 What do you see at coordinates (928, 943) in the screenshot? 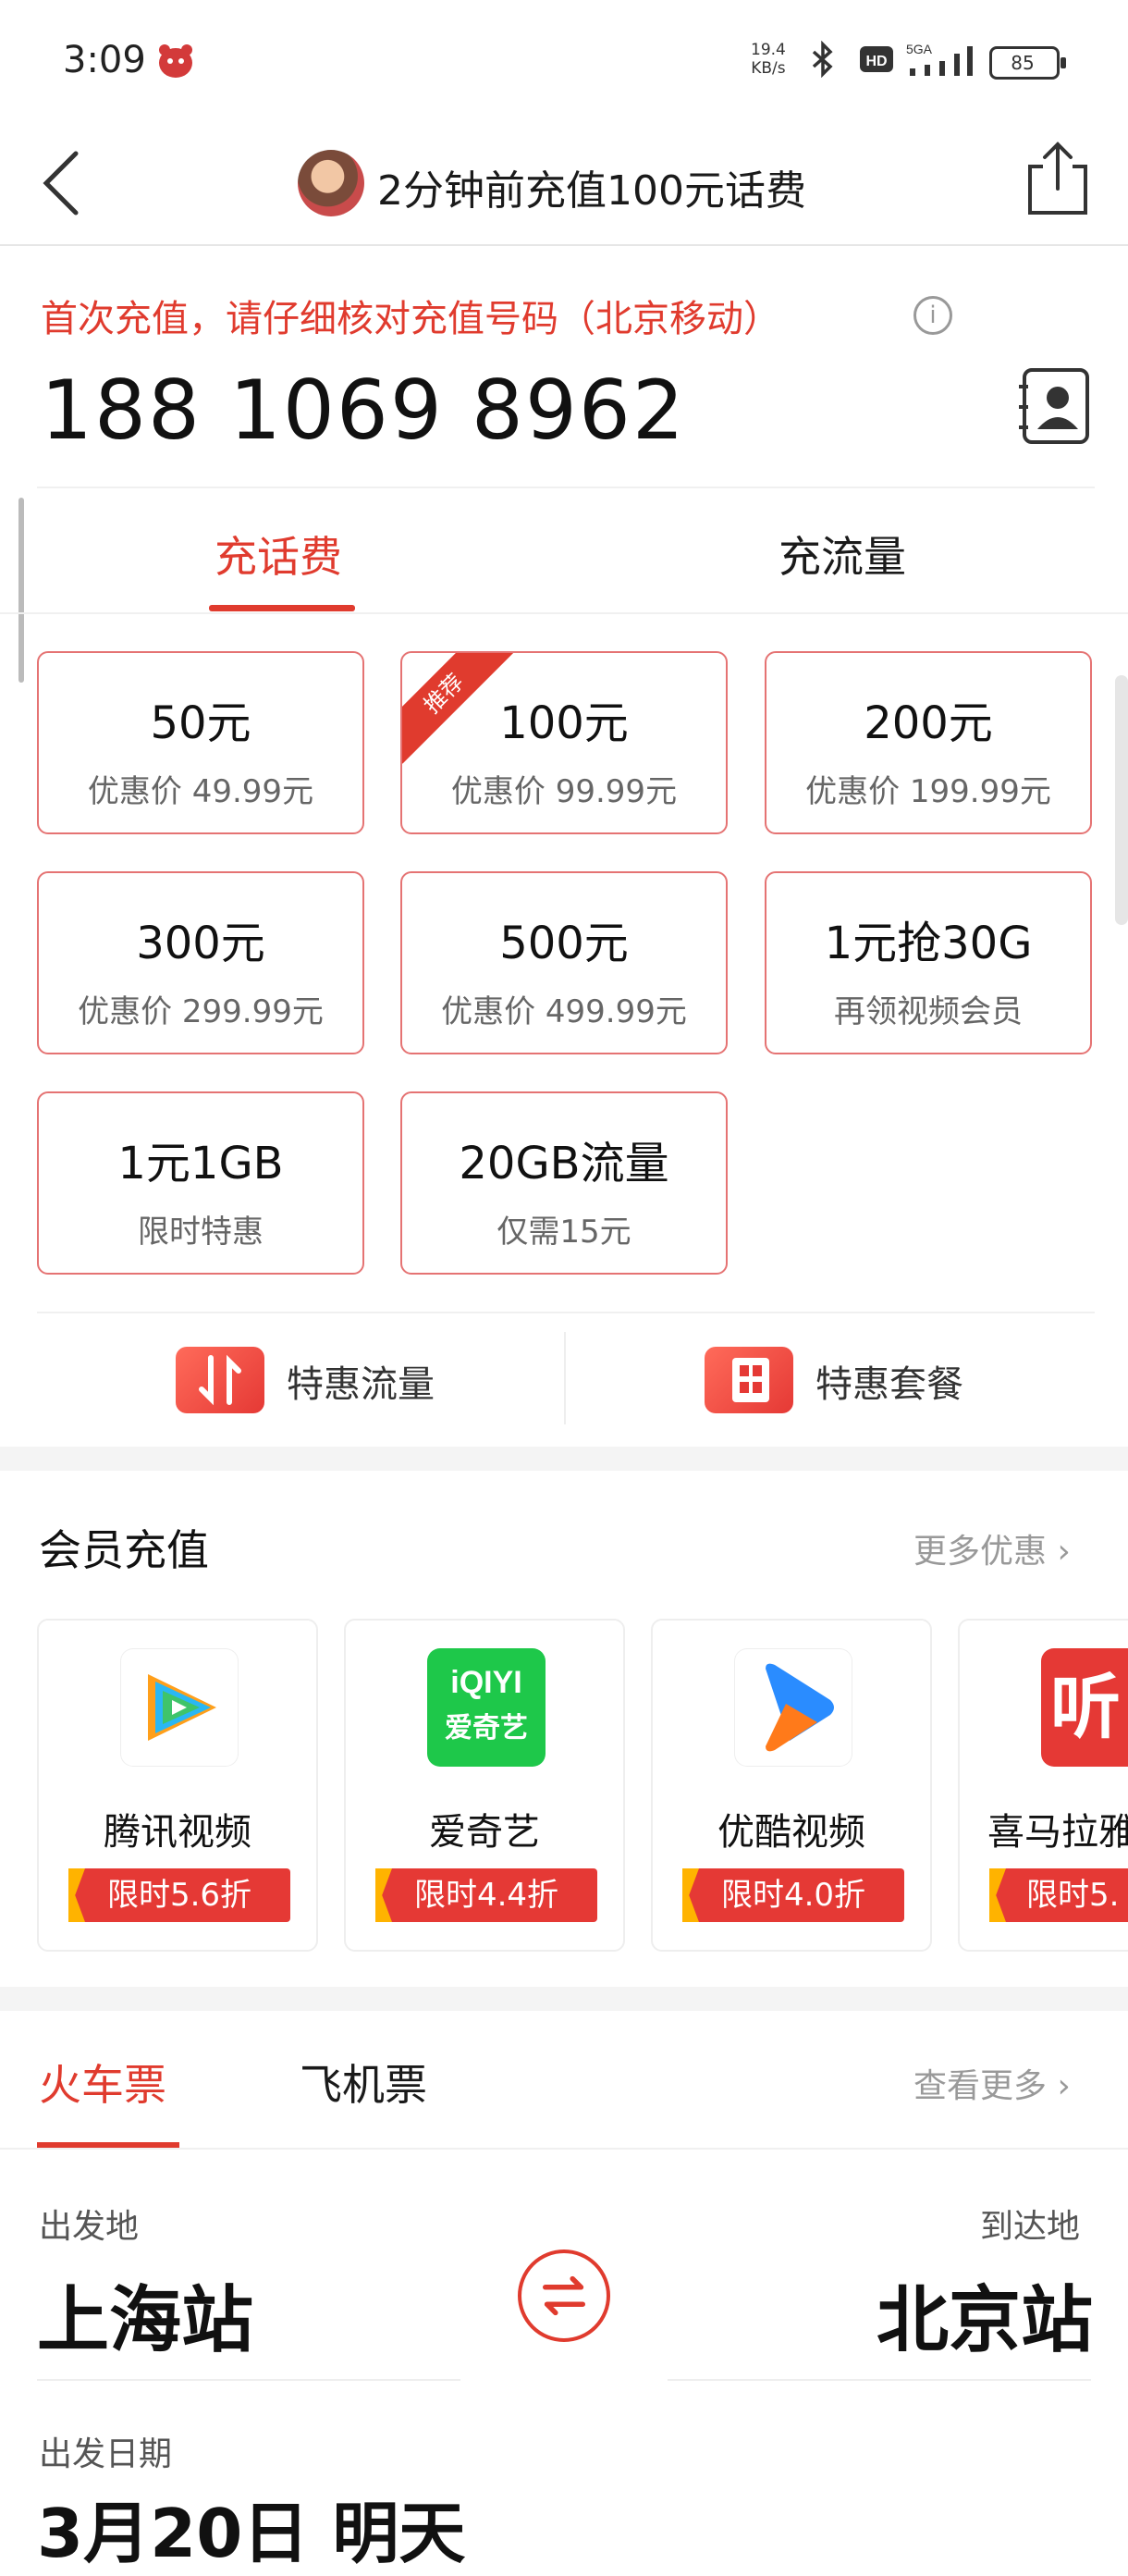
I see `option-amount: 1元抢30G` at bounding box center [928, 943].